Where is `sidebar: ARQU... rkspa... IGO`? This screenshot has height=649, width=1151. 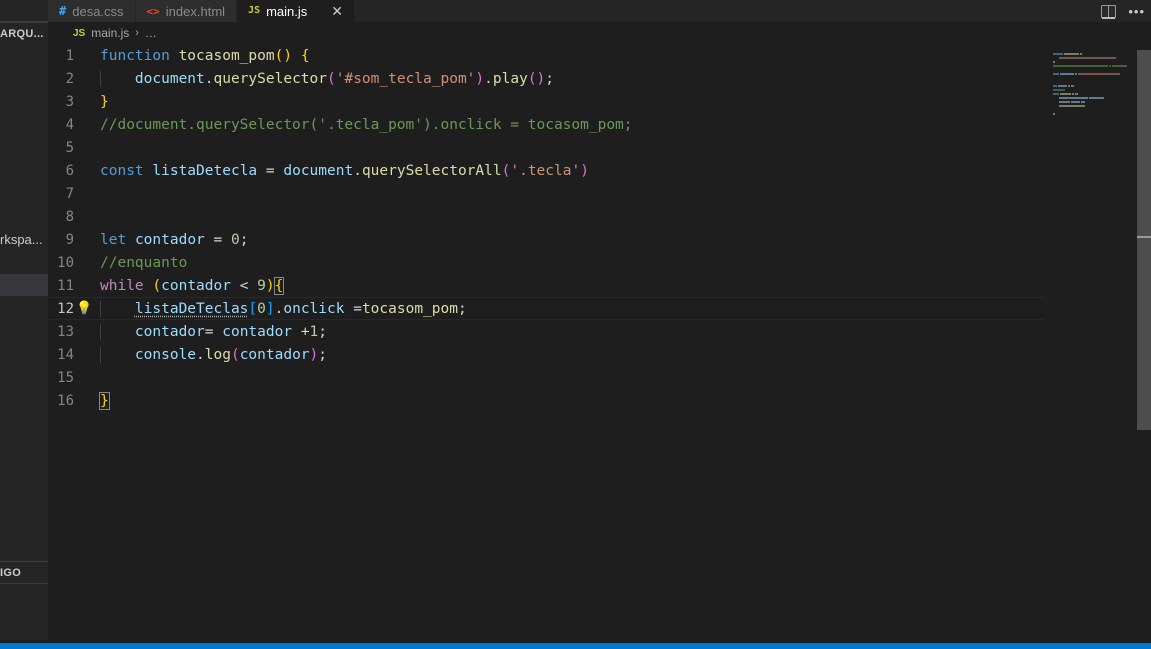
sidebar: ARQU... rkspa... IGO is located at coordinates (24, 320).